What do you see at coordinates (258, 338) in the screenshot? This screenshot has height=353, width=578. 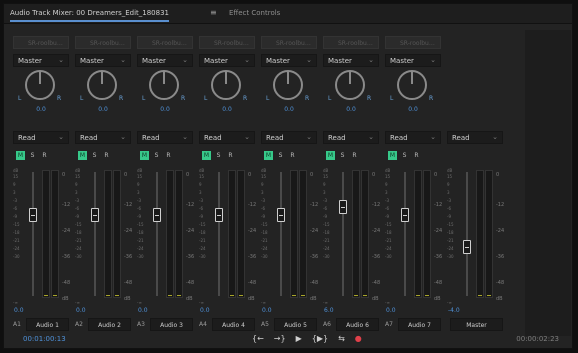 I see `go-to-in-point-icon: {←` at bounding box center [258, 338].